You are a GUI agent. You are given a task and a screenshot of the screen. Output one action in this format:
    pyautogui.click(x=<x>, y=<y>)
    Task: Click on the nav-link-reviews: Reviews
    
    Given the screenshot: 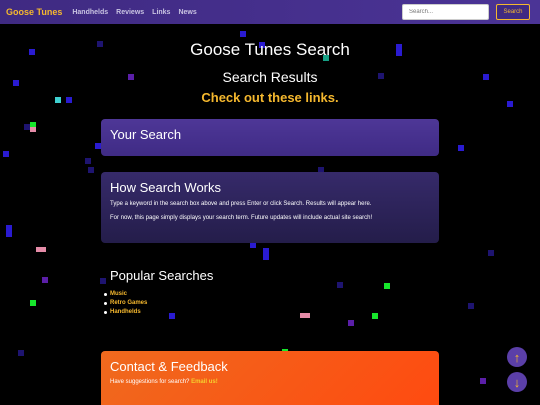 What is the action you would take?
    pyautogui.click(x=130, y=12)
    